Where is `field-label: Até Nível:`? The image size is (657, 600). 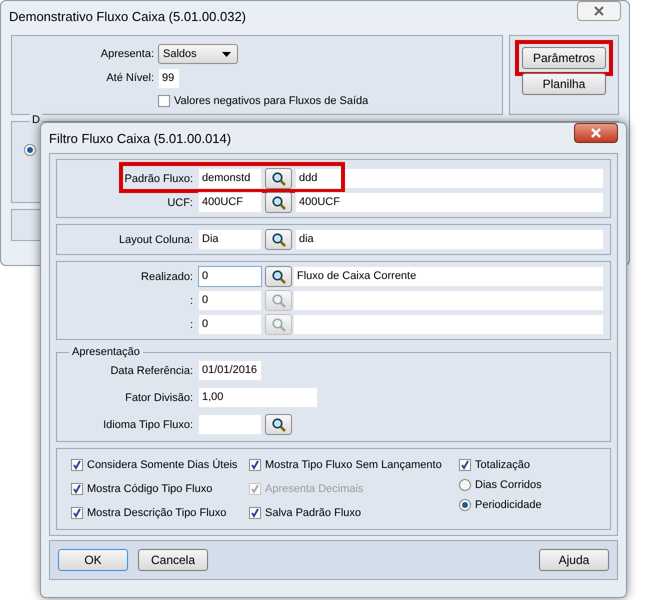 field-label: Até Nível: is located at coordinates (129, 78).